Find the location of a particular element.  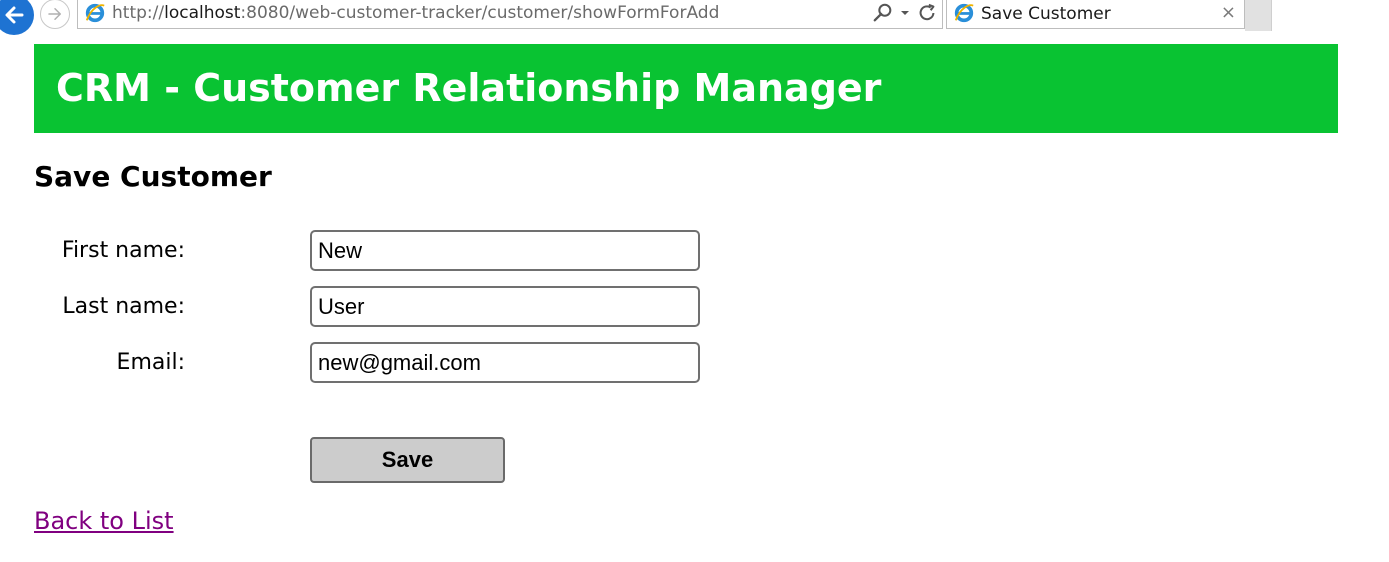

email-field is located at coordinates (505, 362).